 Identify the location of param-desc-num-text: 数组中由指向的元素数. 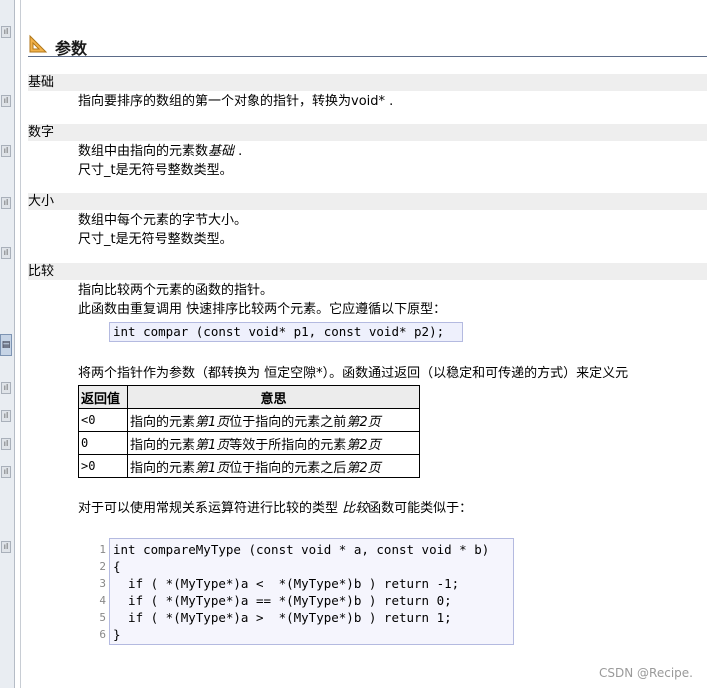
(143, 151).